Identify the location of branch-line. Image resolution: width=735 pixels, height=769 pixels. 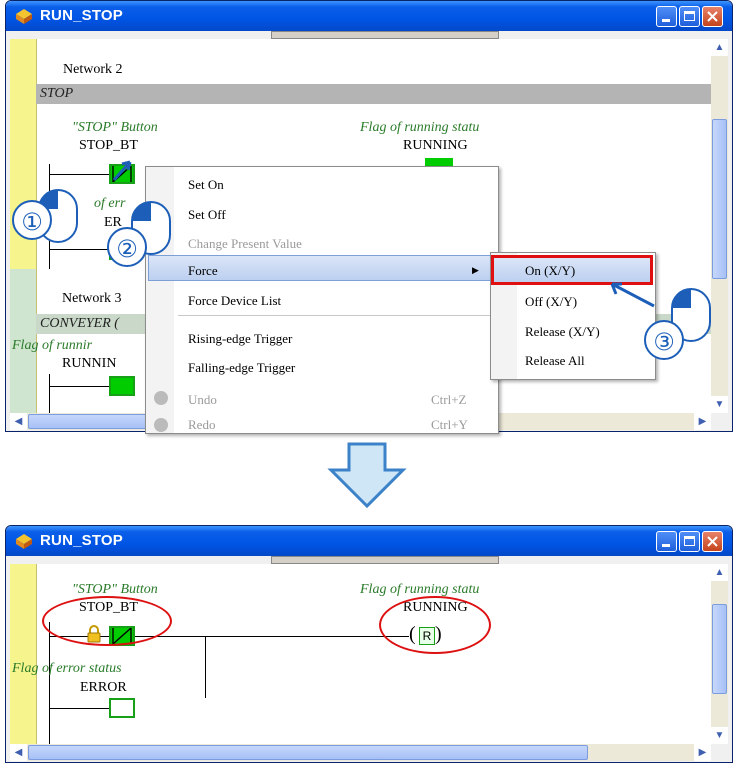
(205, 667).